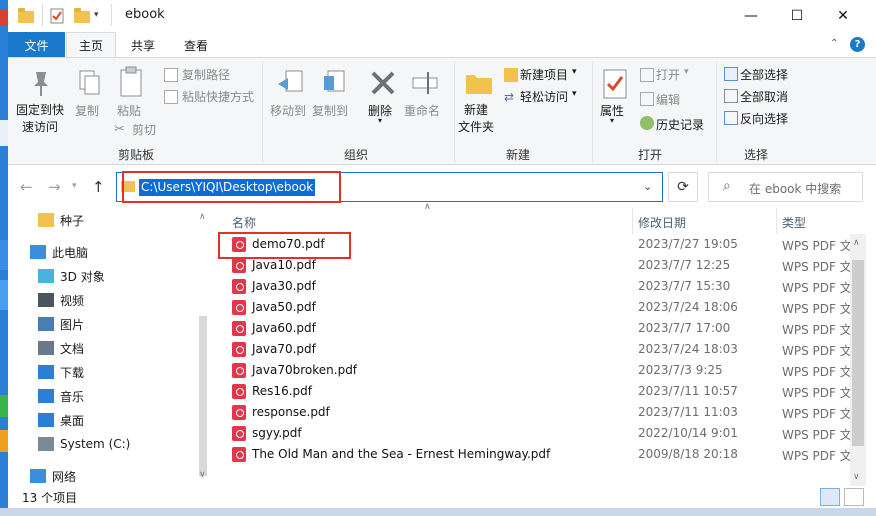 The height and width of the screenshot is (516, 876). What do you see at coordinates (531, 328) in the screenshot?
I see `file-row: Java60.pdf 2023/7/7 17:00 WPS PDF 文` at bounding box center [531, 328].